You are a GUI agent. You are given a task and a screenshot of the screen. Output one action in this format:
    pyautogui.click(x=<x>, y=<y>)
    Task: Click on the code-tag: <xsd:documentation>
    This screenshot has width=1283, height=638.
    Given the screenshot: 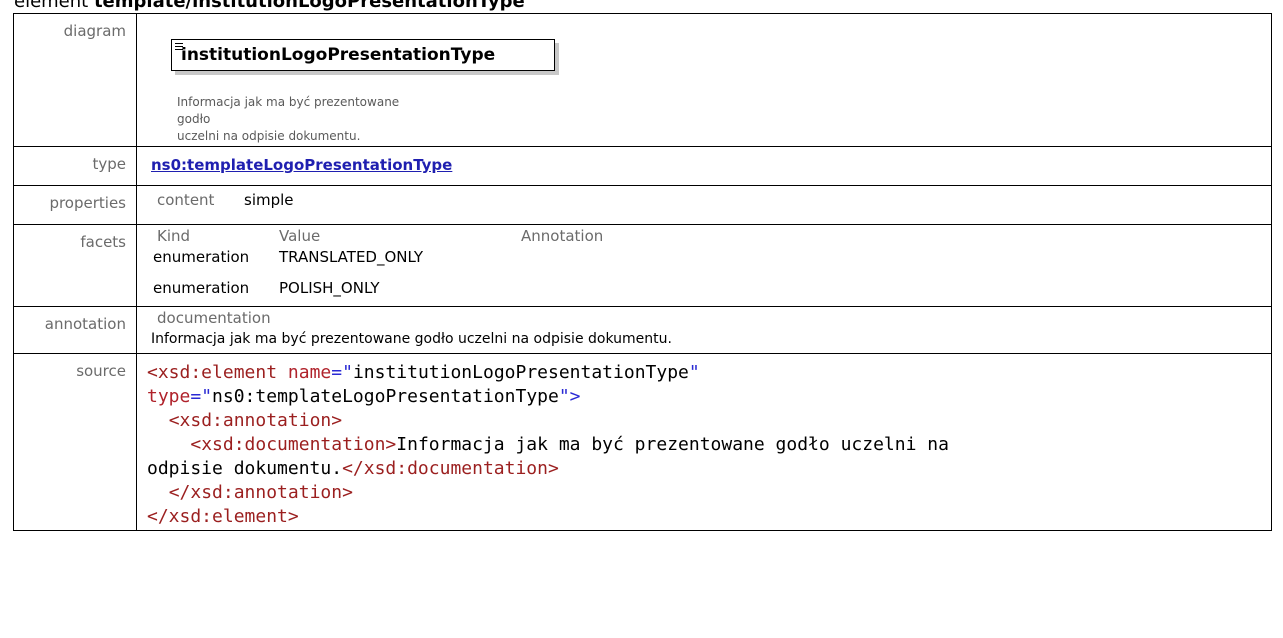 What is the action you would take?
    pyautogui.click(x=293, y=444)
    